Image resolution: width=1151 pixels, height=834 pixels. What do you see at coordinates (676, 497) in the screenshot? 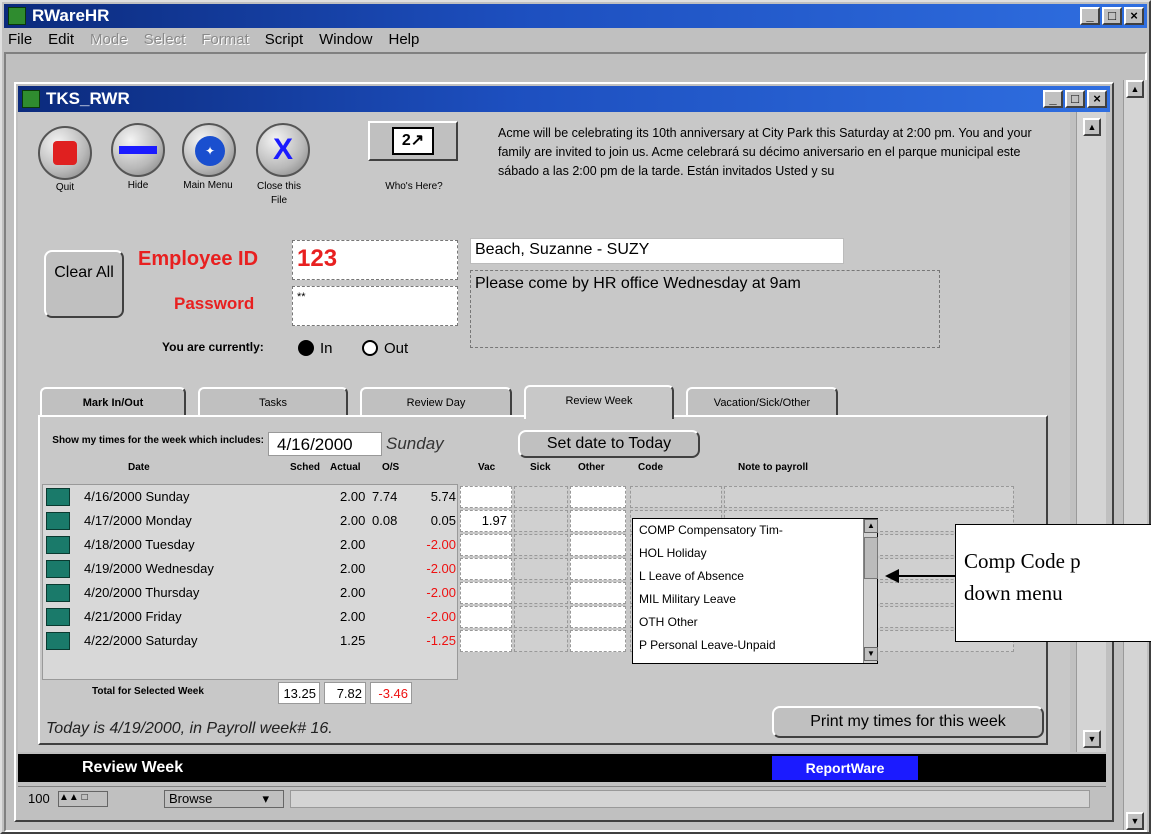
I see `code-cell` at bounding box center [676, 497].